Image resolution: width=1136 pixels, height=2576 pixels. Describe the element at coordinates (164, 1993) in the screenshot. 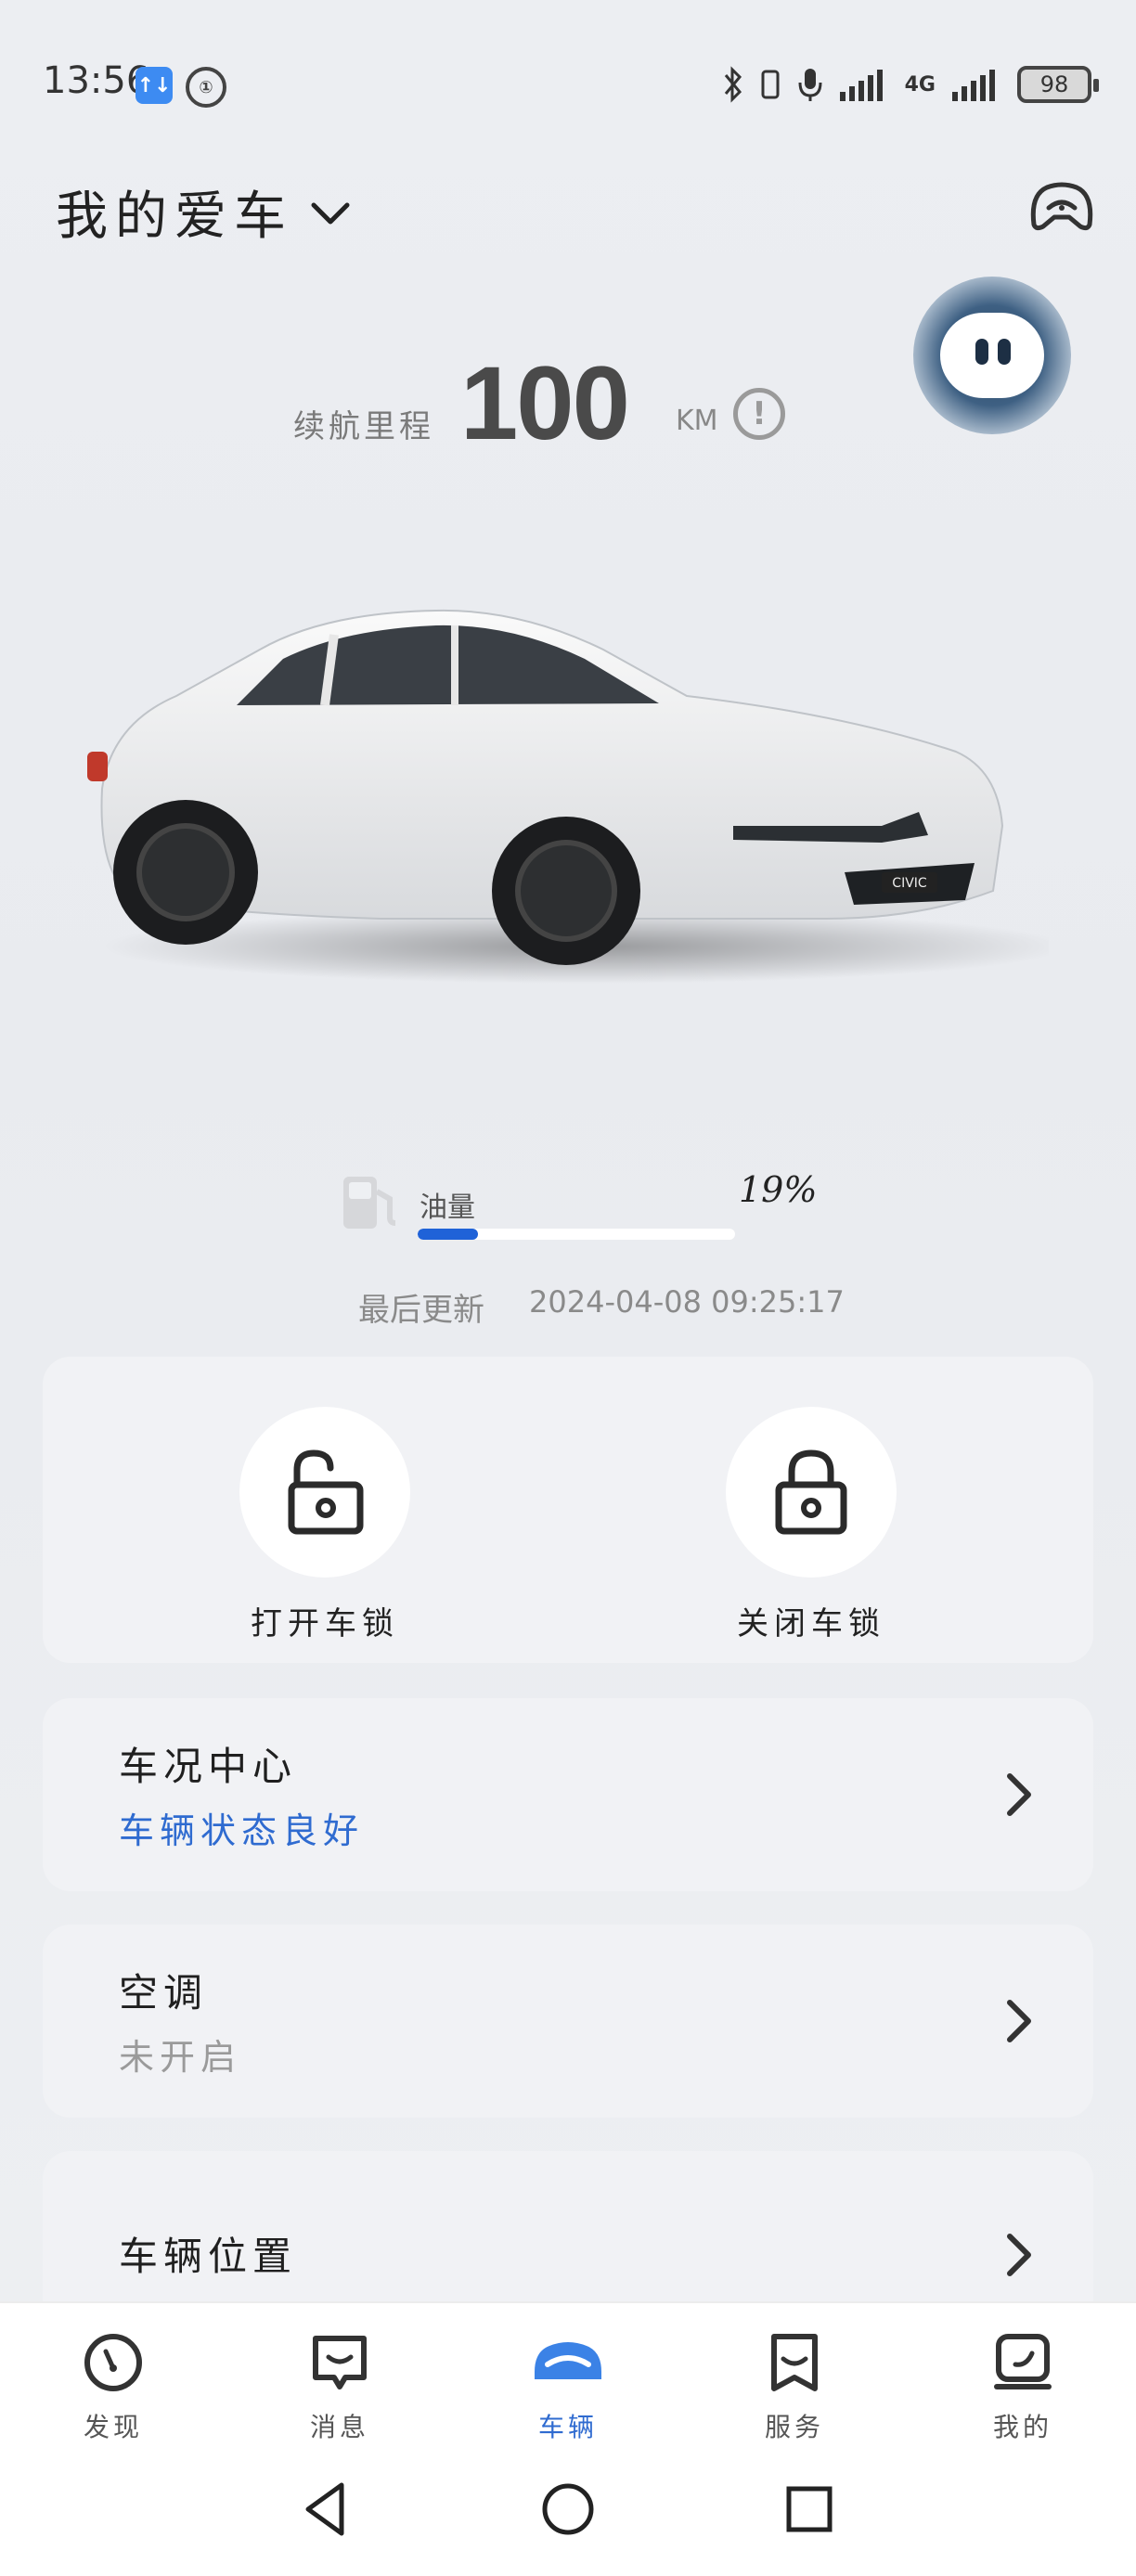

I see `air-conditioning-title: 空调` at that location.